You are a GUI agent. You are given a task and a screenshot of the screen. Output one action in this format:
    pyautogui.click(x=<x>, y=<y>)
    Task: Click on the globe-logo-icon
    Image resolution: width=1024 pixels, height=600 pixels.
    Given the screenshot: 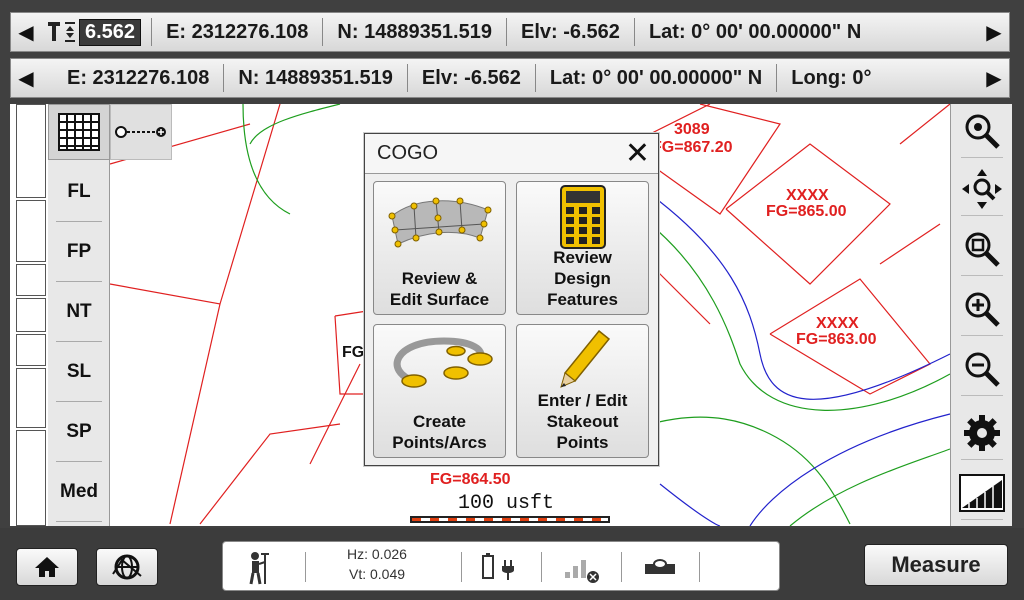 What is the action you would take?
    pyautogui.click(x=127, y=567)
    